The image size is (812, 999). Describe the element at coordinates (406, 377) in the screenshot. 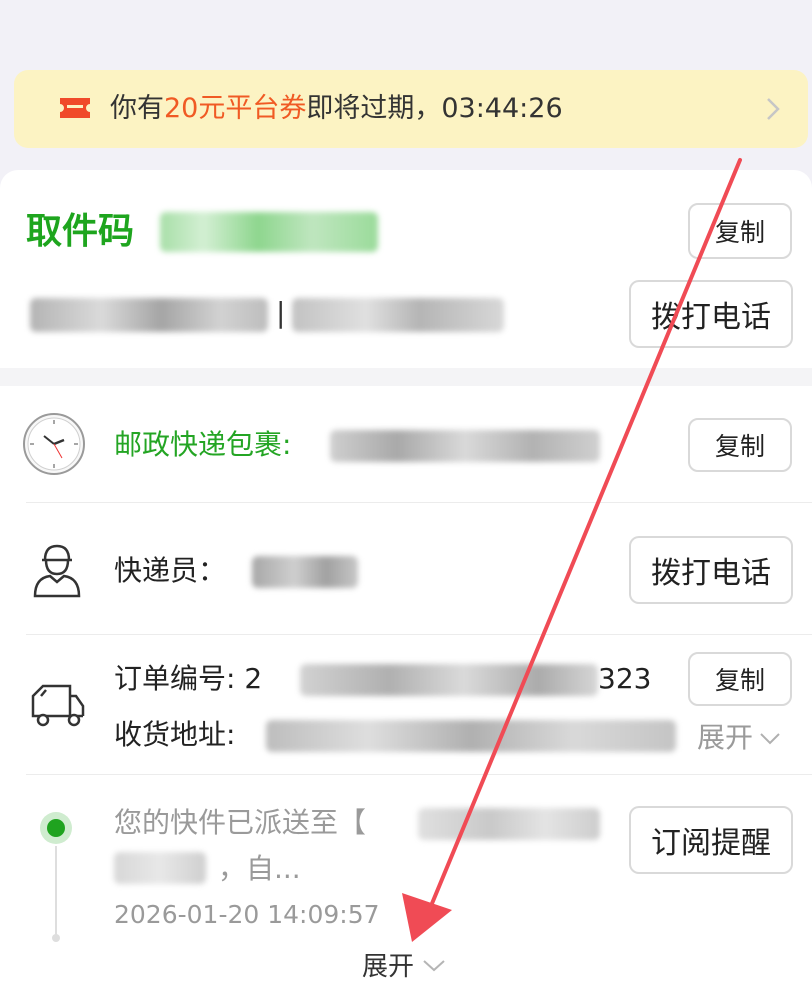

I see `section-divider` at that location.